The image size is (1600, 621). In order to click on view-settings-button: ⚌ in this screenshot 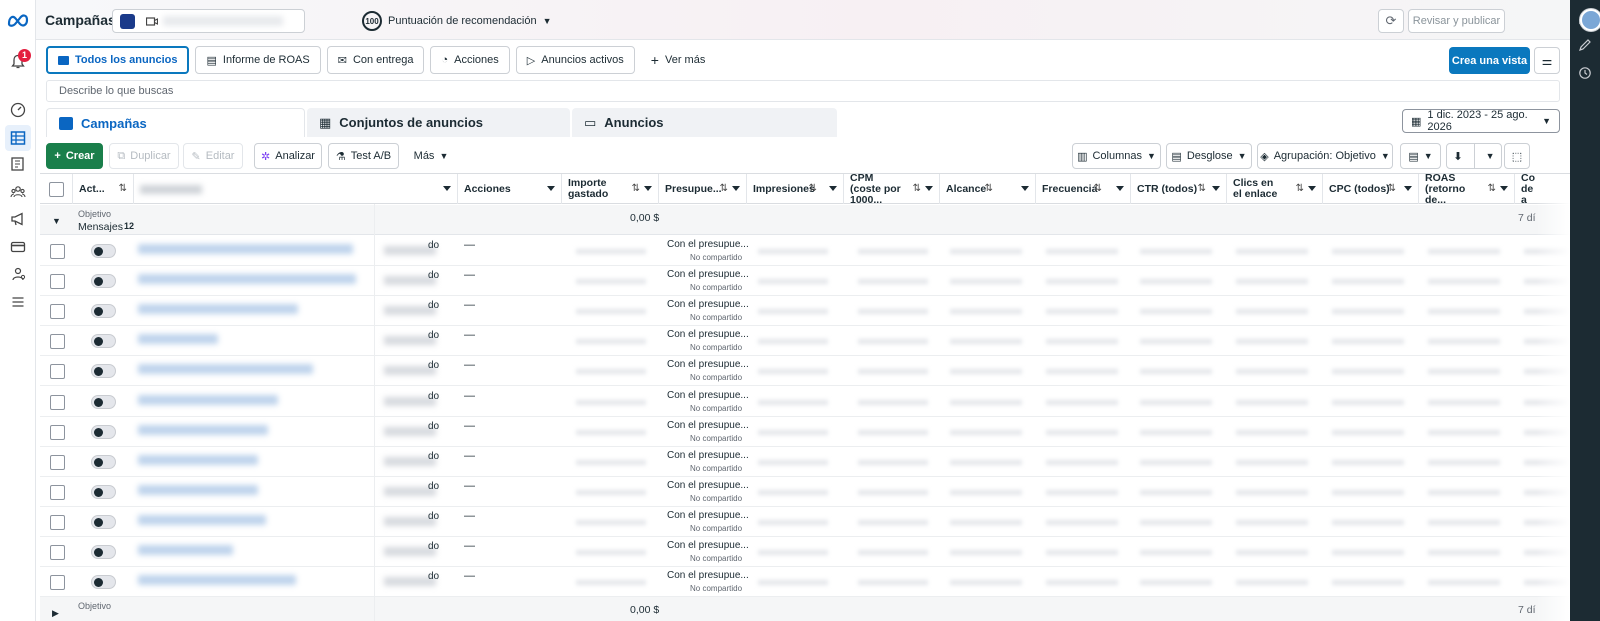, I will do `click(1547, 60)`.